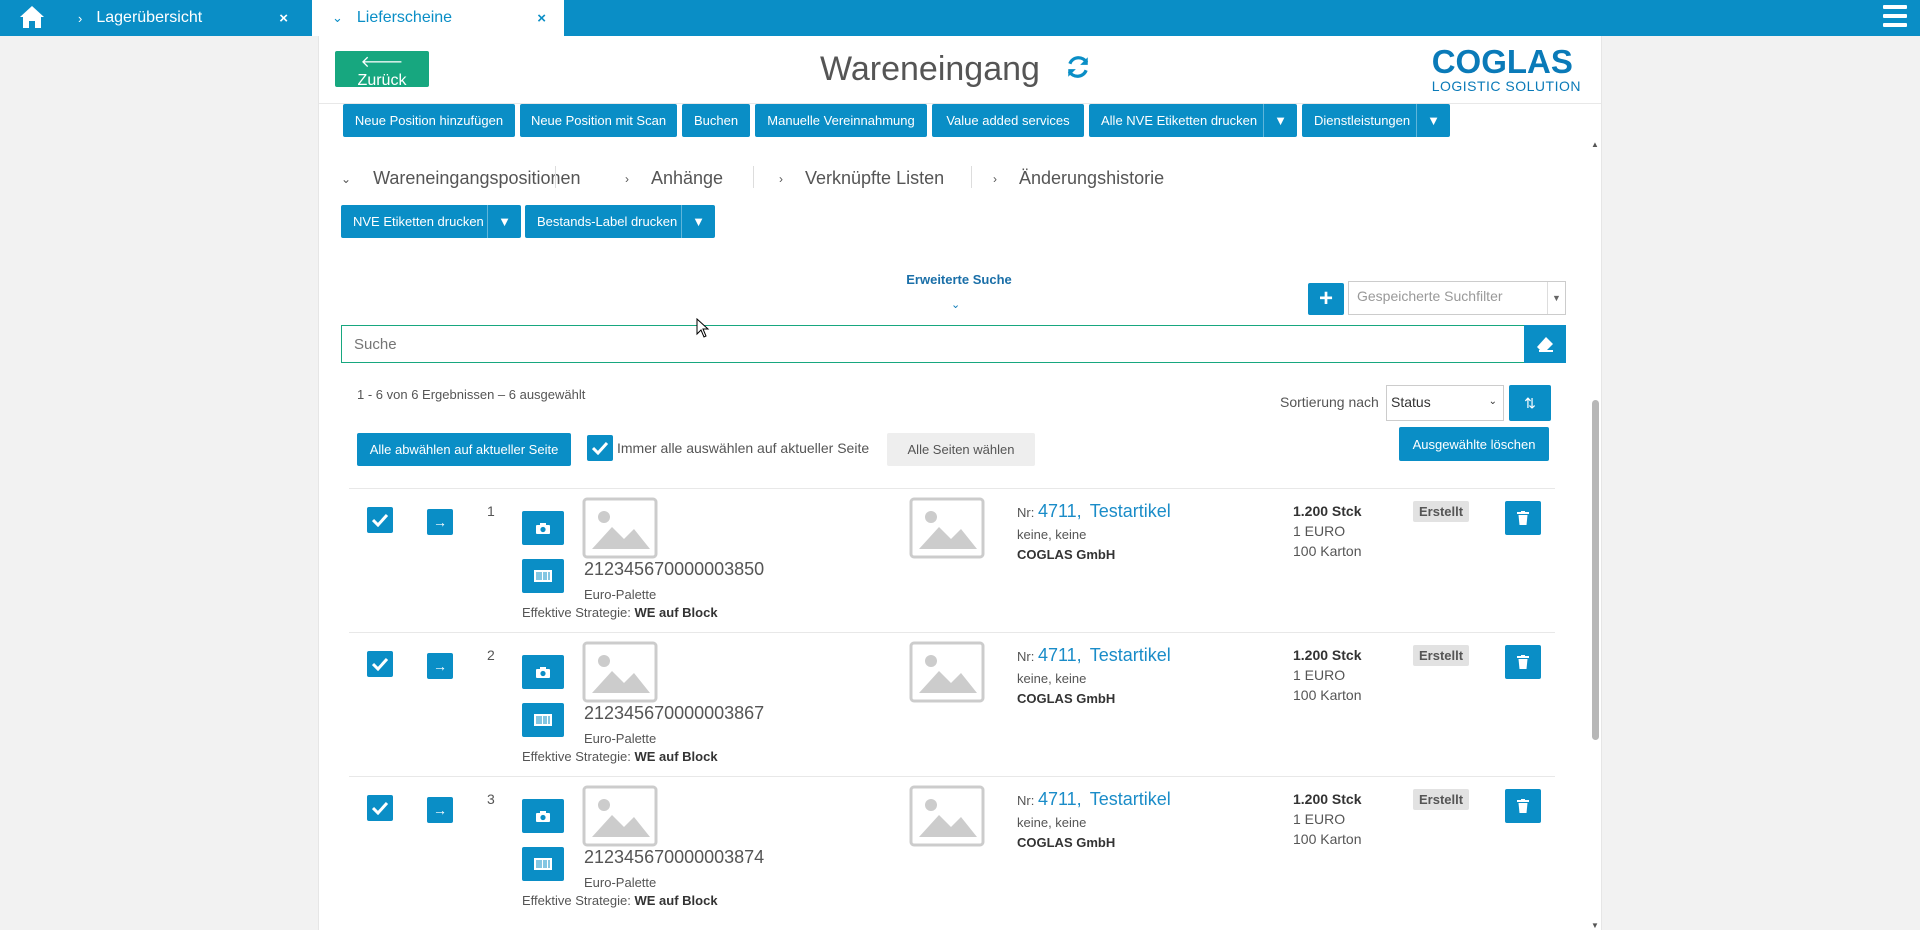 Image resolution: width=1920 pixels, height=930 pixels. Describe the element at coordinates (1326, 299) in the screenshot. I see `add-filter-button: +` at that location.